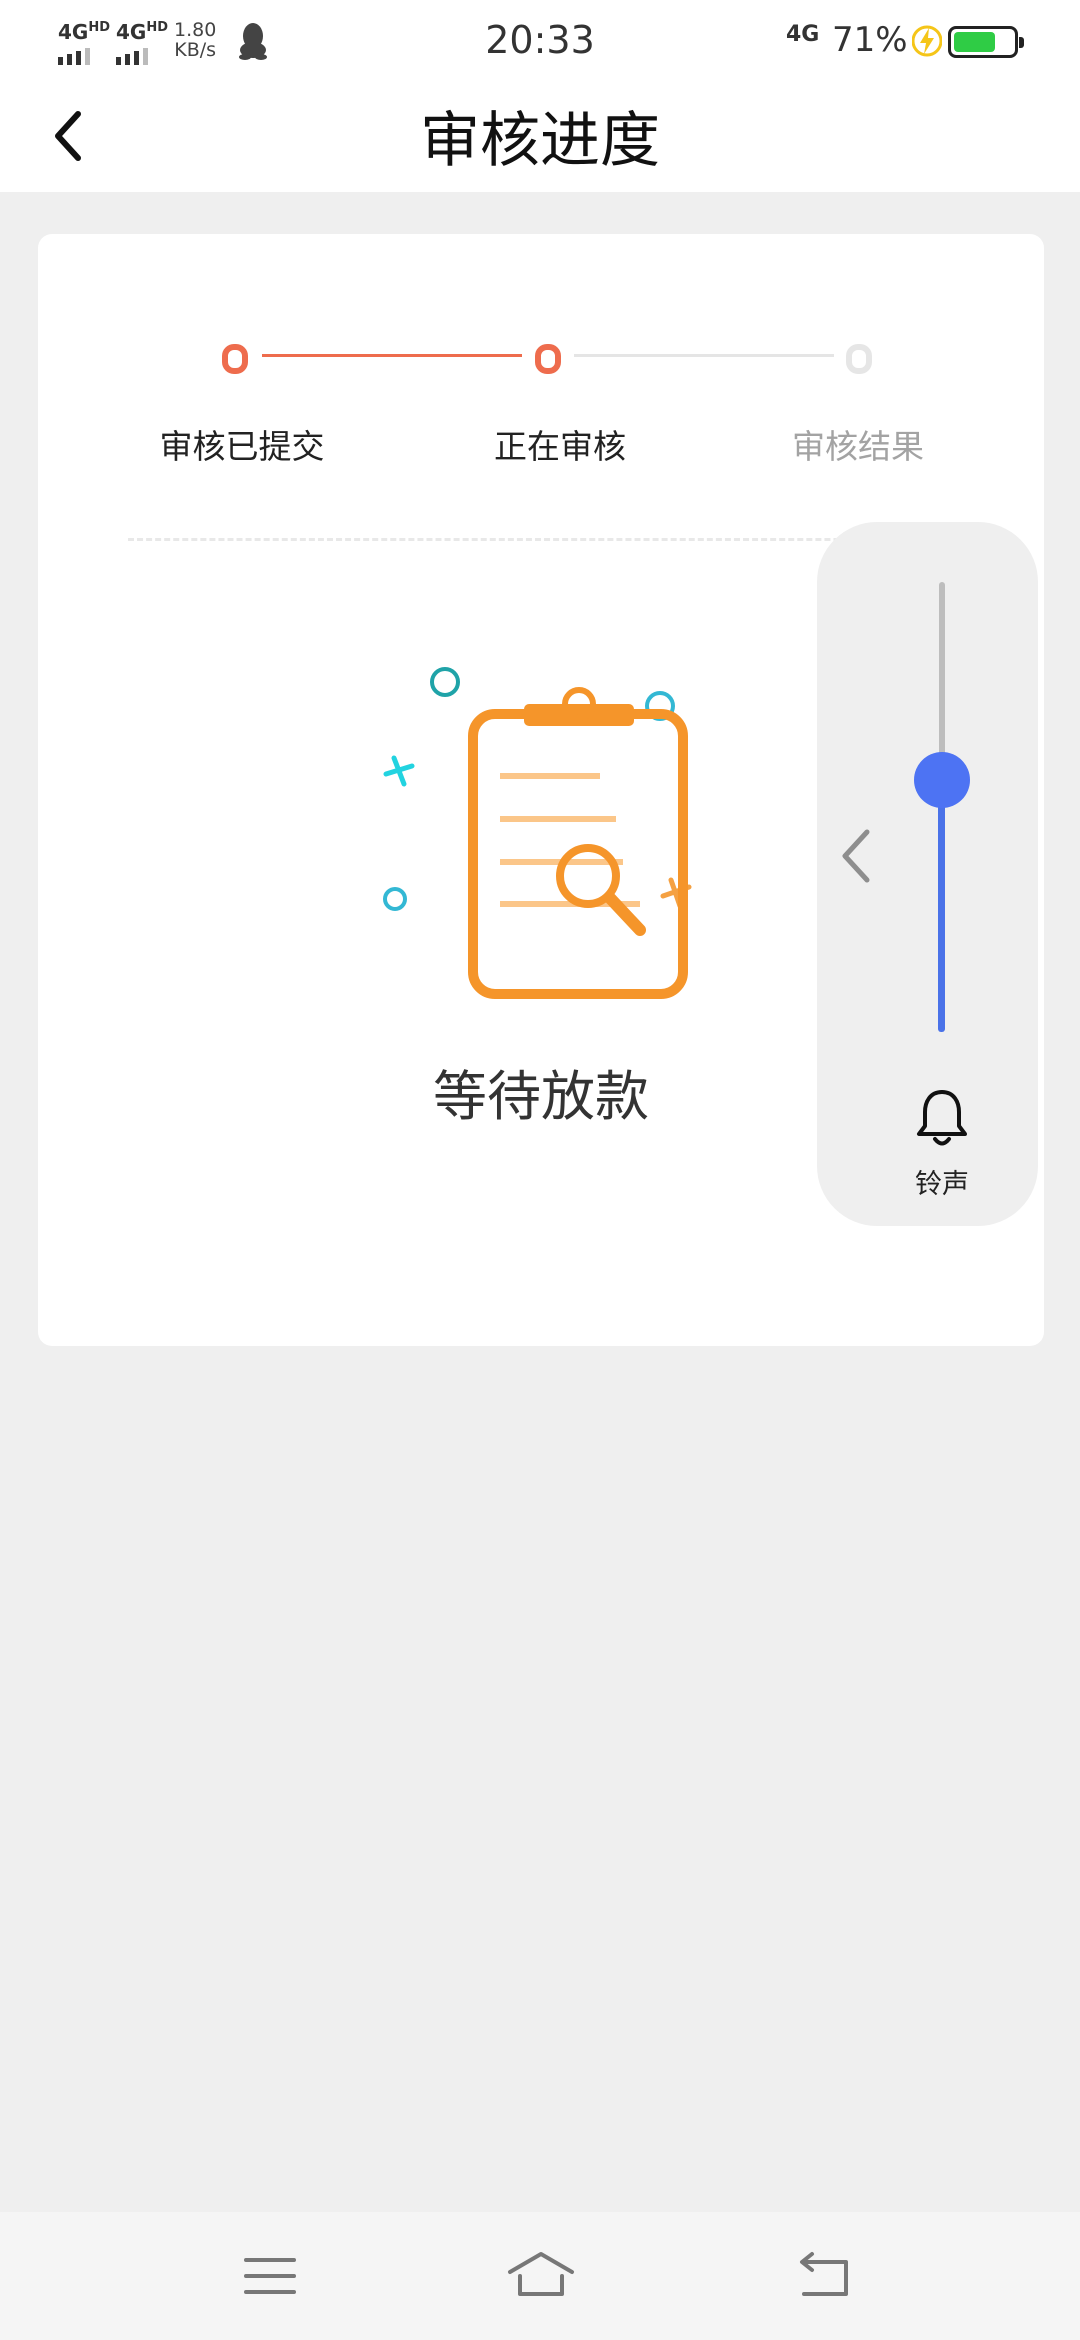  I want to click on status-bar: 4GHD 4GHD 1.80 KB/s 20:33 4G 71%, so click(540, 40).